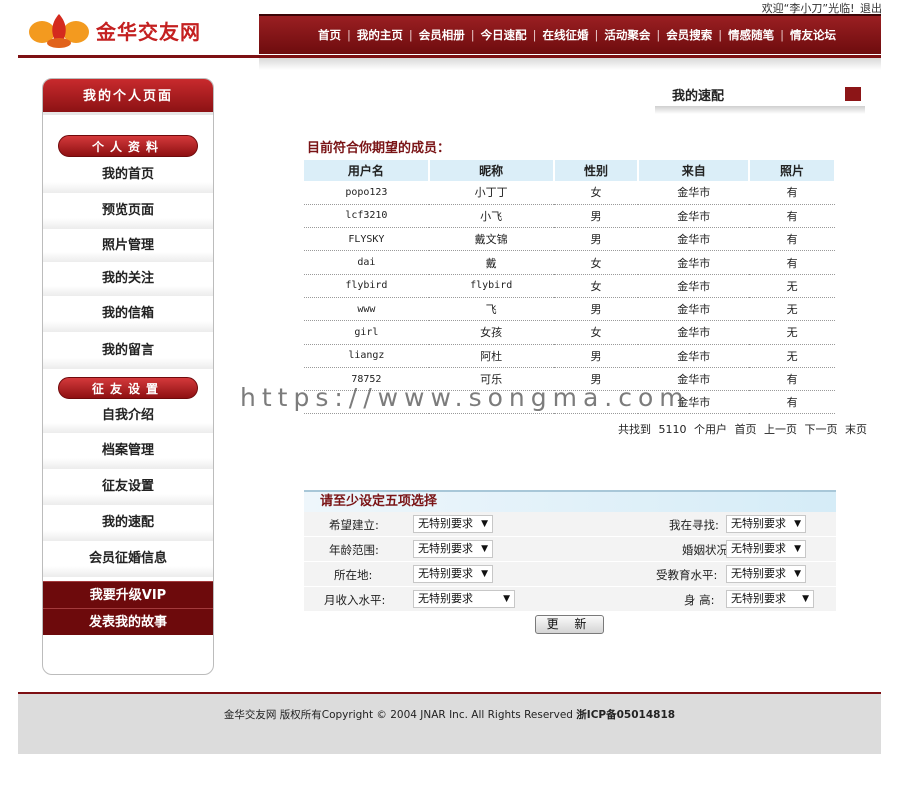 This screenshot has height=798, width=900. What do you see at coordinates (366, 332) in the screenshot?
I see `table-cell-username: girl` at bounding box center [366, 332].